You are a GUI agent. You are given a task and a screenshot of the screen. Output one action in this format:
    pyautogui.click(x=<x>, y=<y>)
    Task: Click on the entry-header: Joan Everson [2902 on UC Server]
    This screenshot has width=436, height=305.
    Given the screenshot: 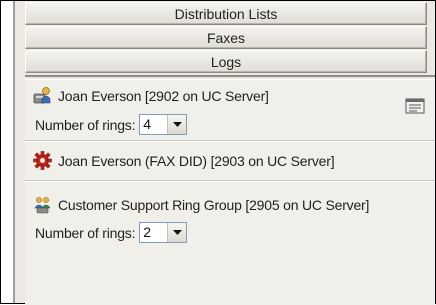 What is the action you would take?
    pyautogui.click(x=229, y=95)
    